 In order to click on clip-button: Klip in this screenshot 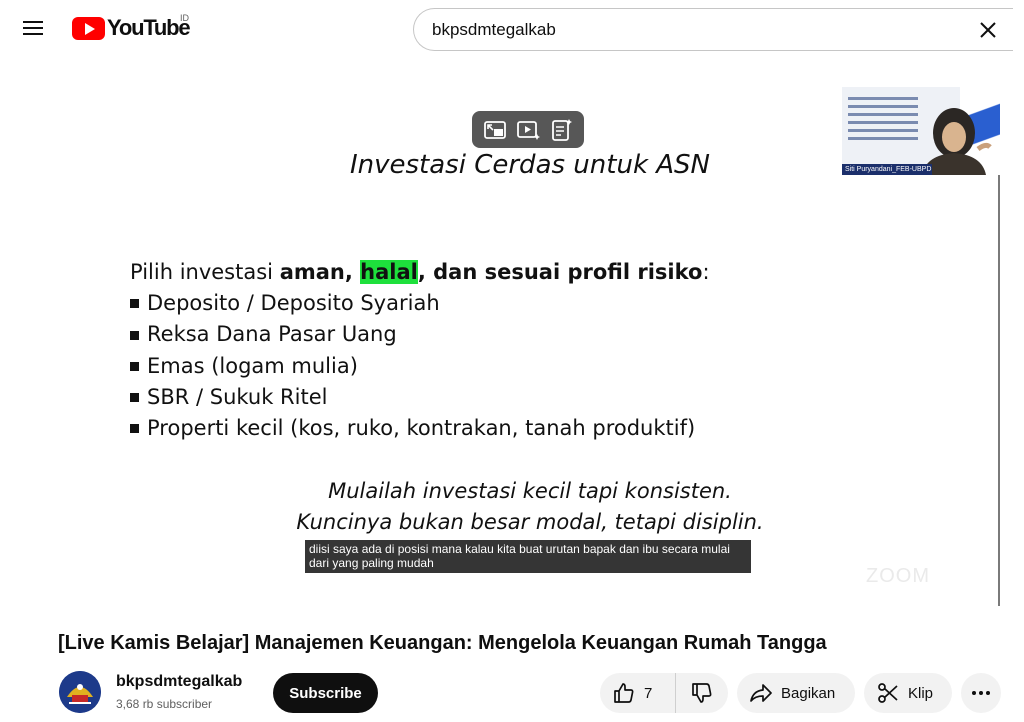, I will do `click(908, 693)`.